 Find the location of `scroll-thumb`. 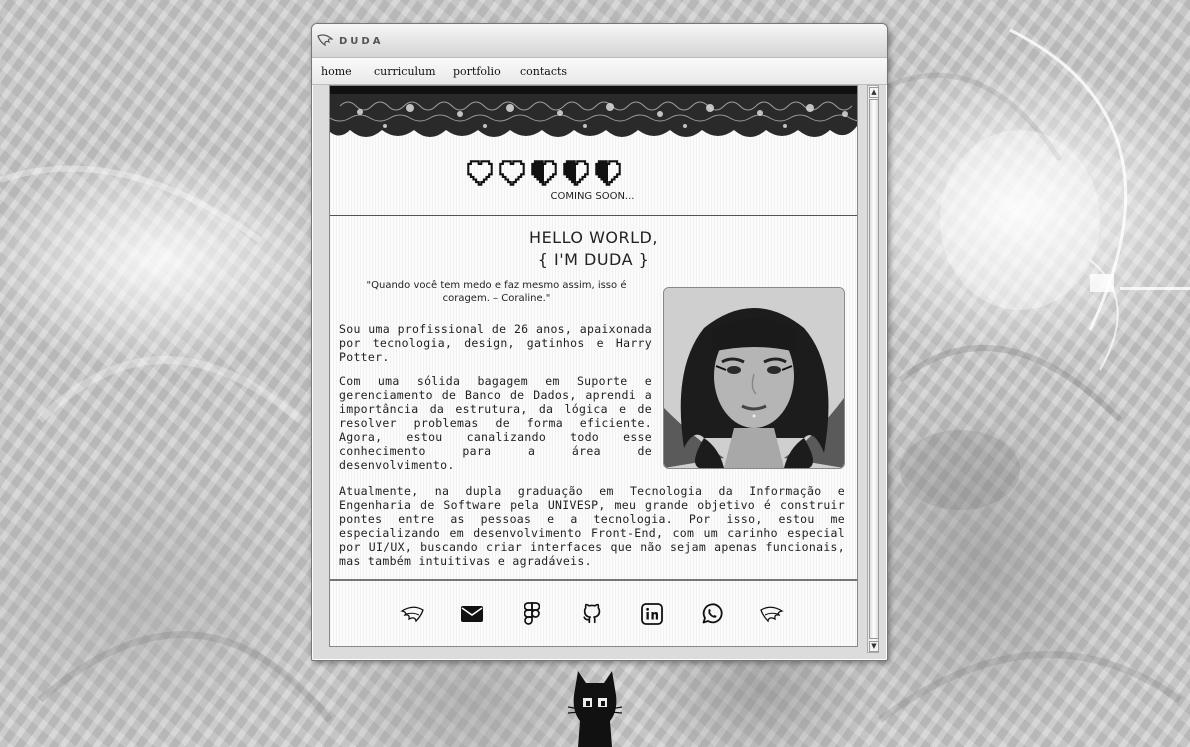

scroll-thumb is located at coordinates (874, 369).